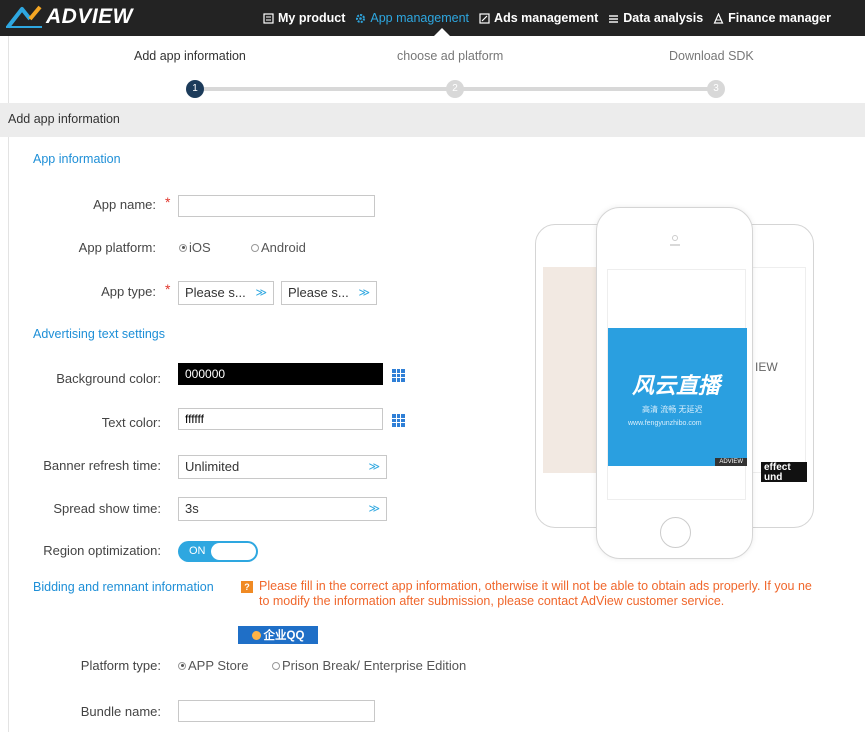 This screenshot has height=732, width=865. I want to click on nav-finance-manager: Finance manager, so click(772, 18).